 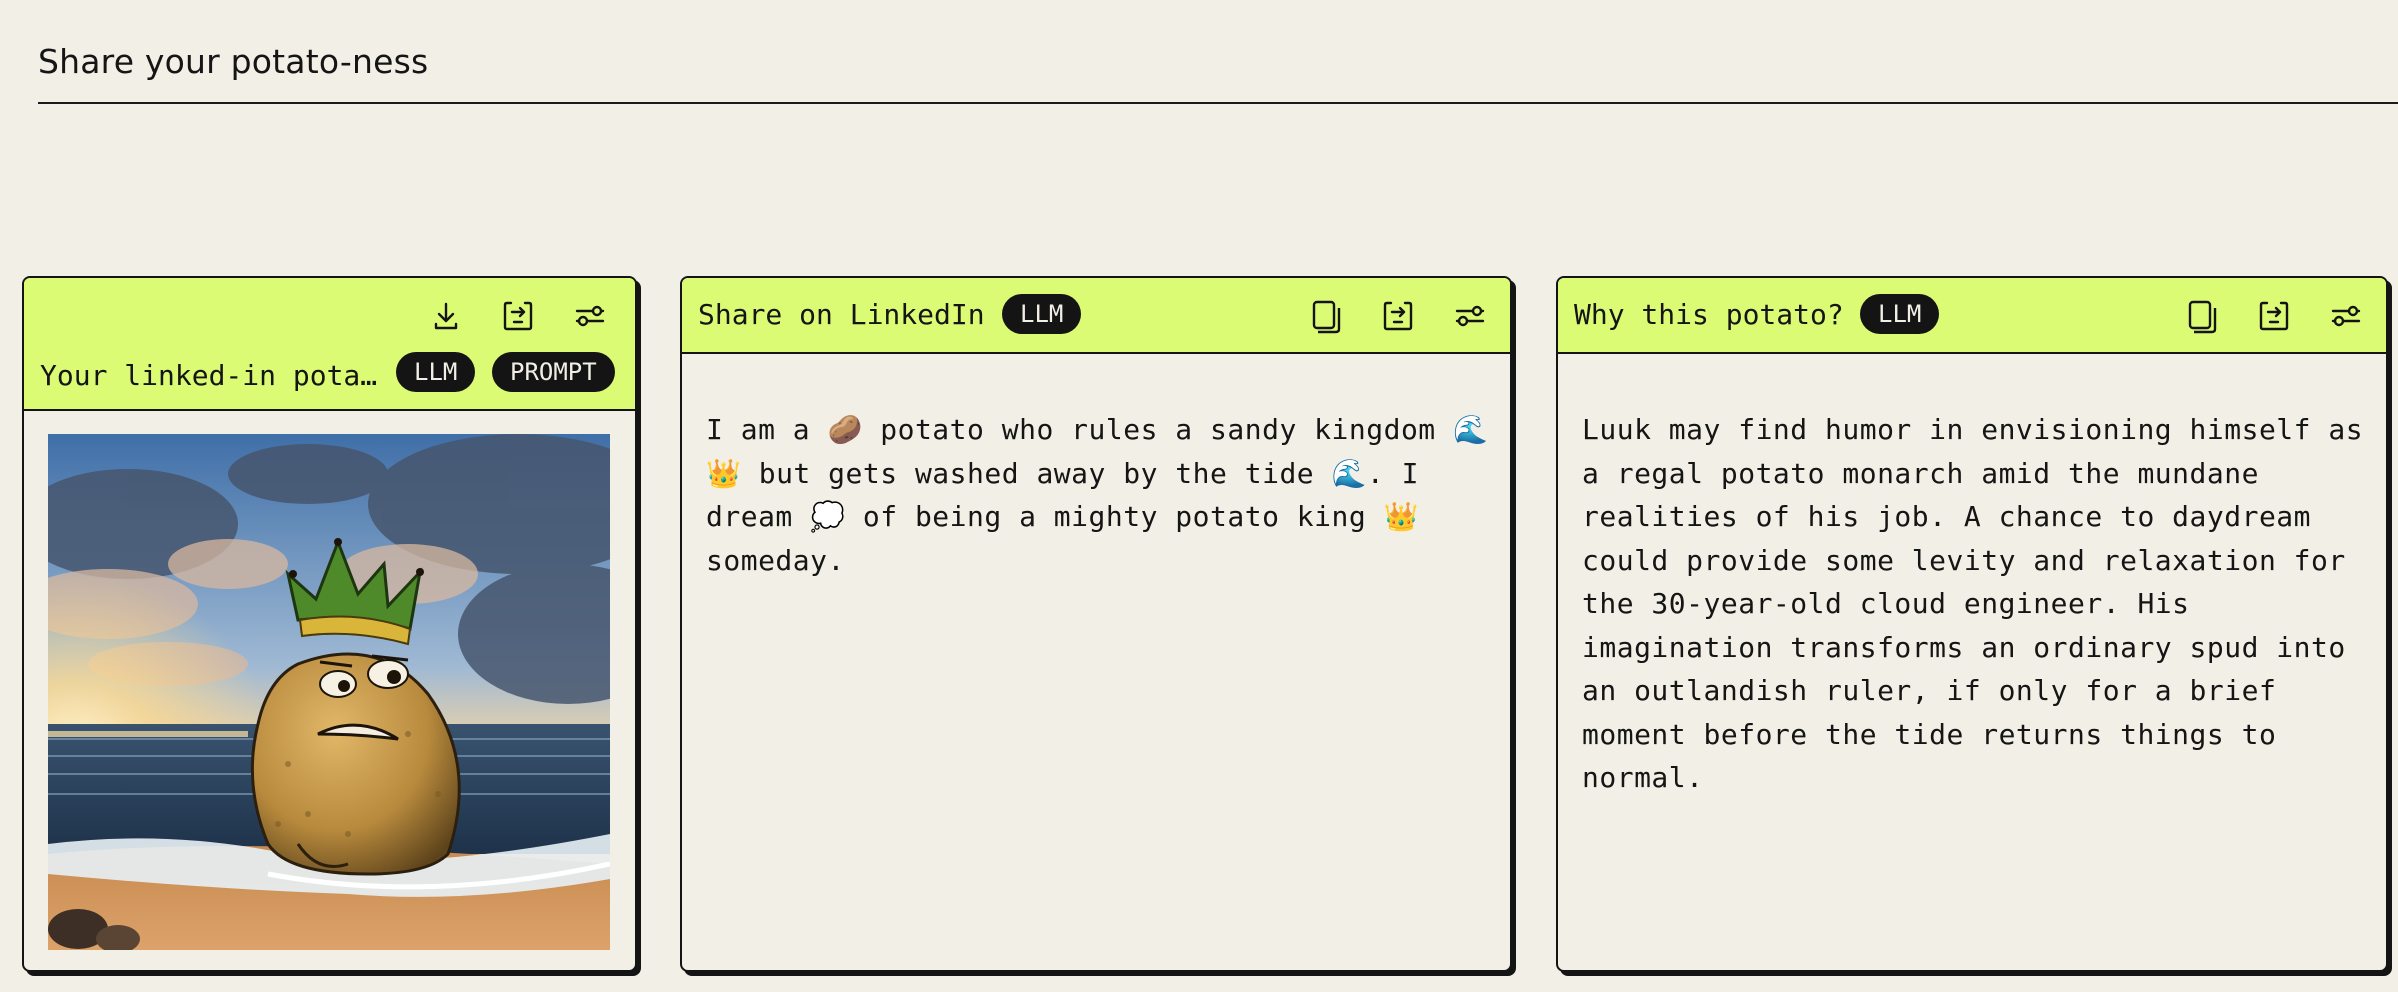 I want to click on card-title: Share on LinkedIn, so click(x=841, y=314).